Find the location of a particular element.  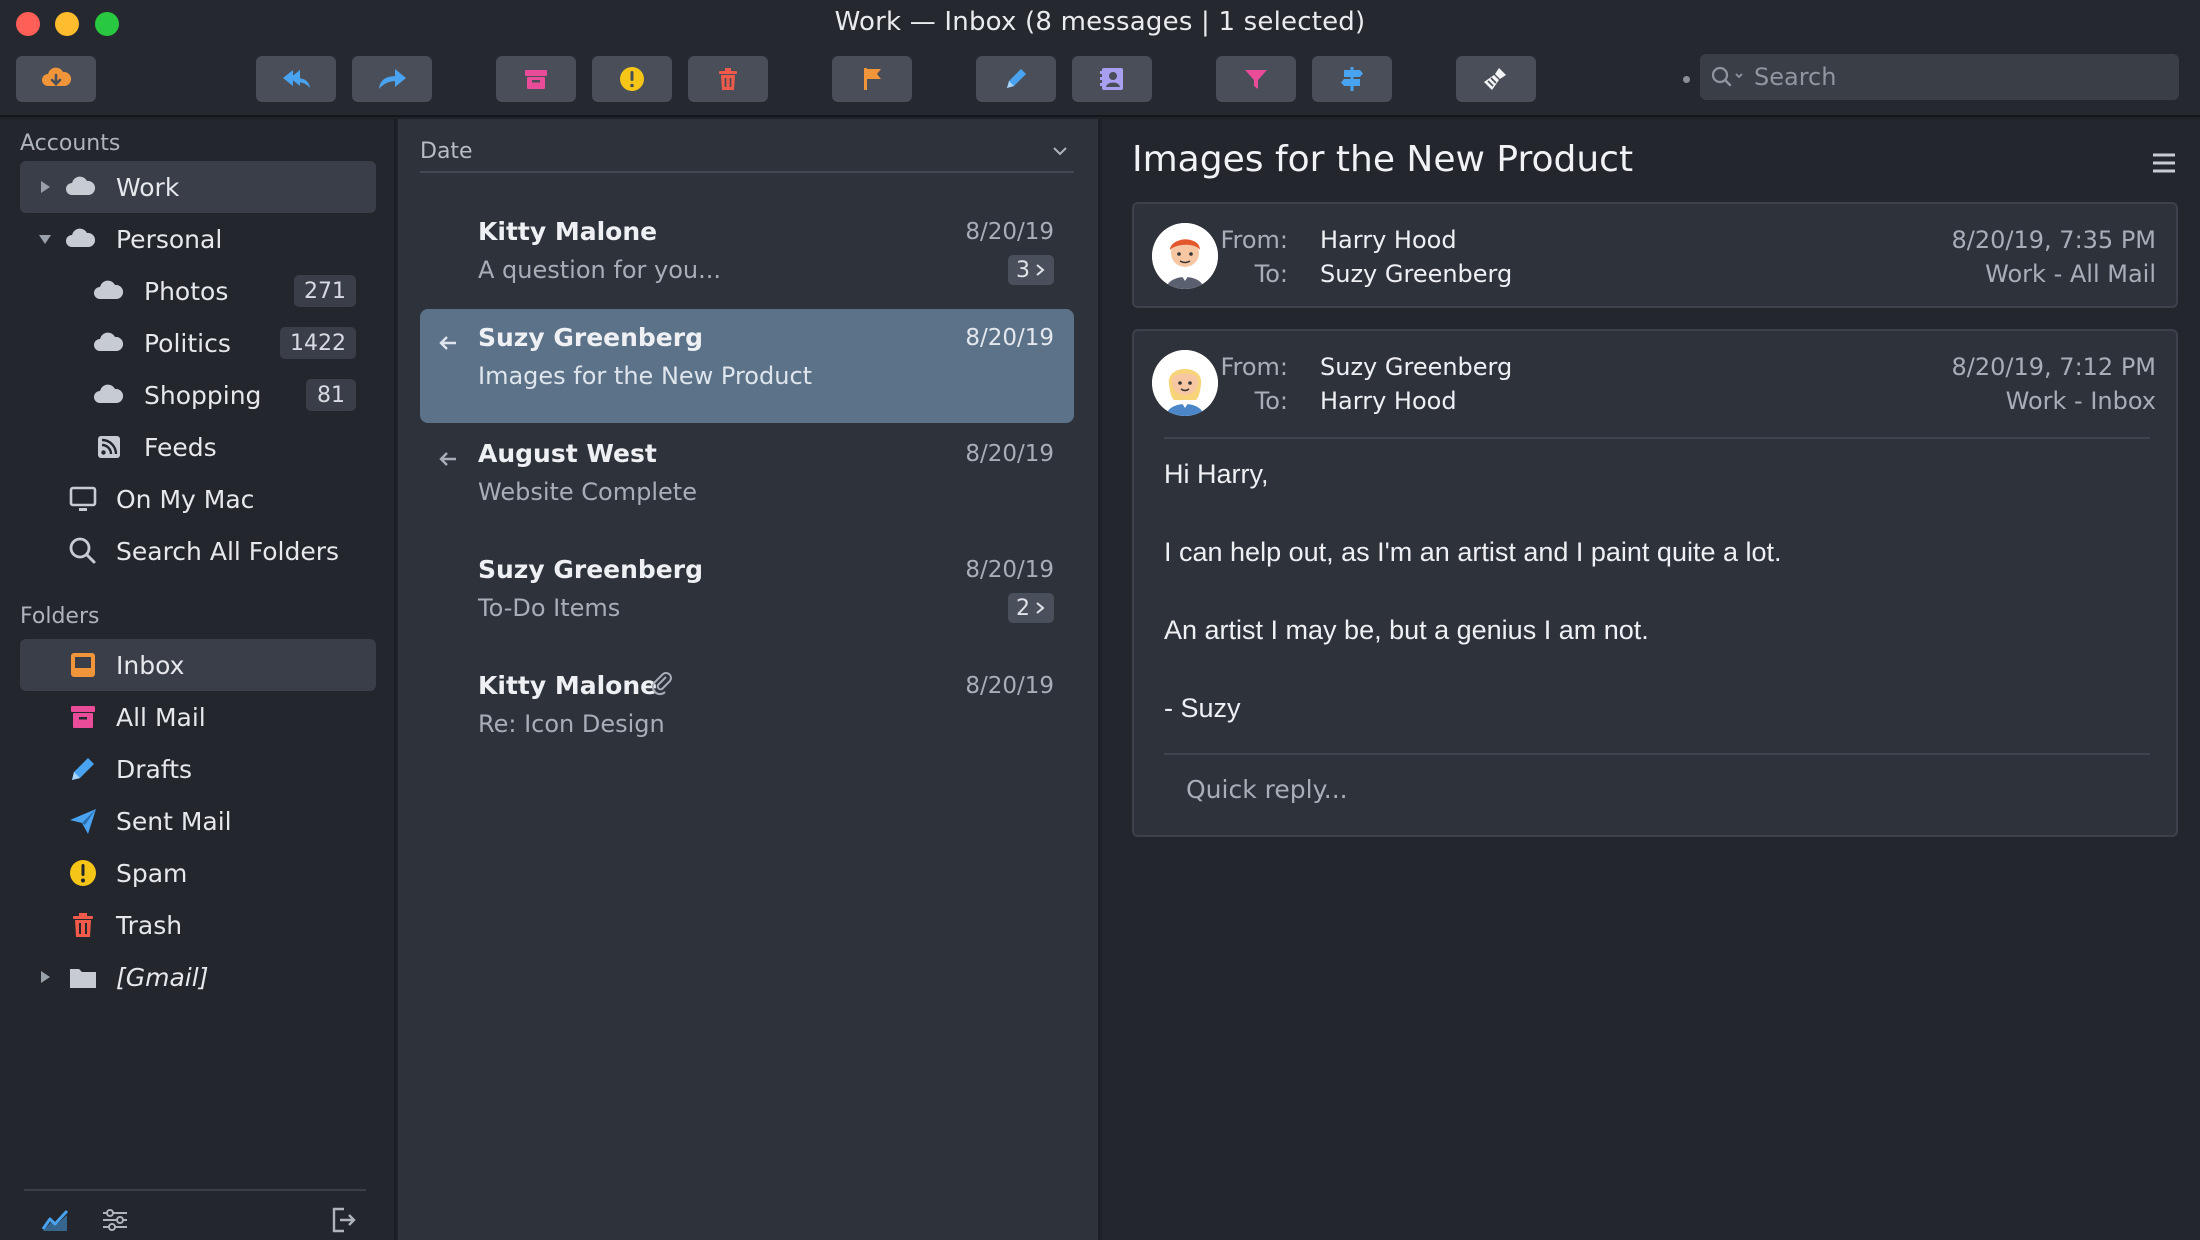

filter-button is located at coordinates (1256, 79).